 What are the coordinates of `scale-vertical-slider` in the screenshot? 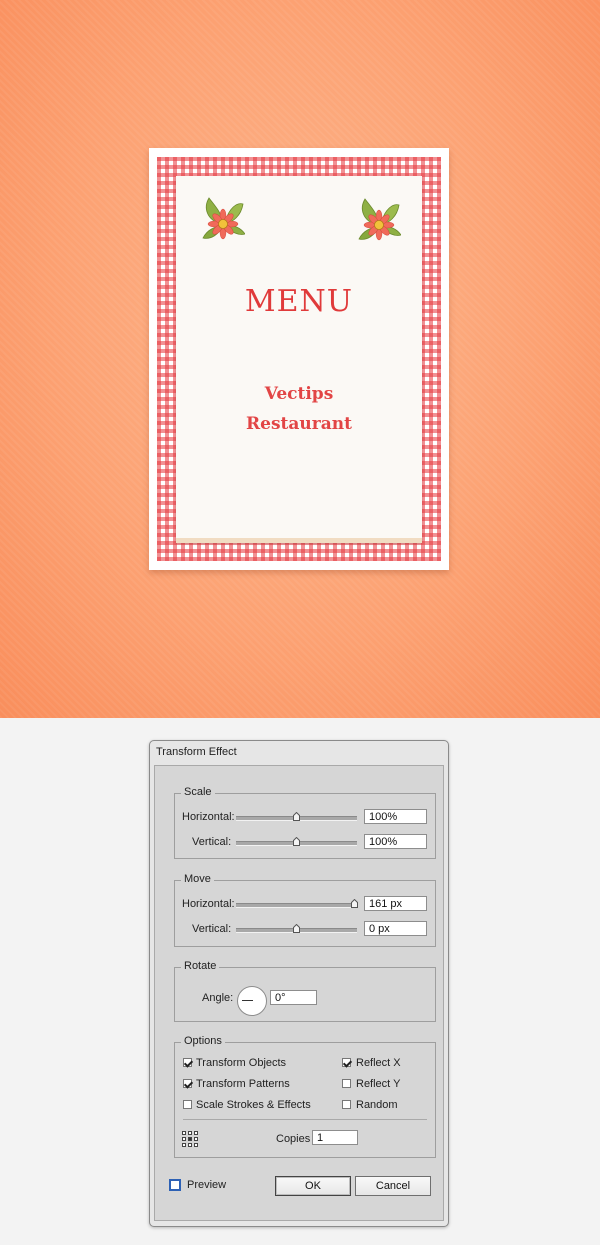 It's located at (296, 841).